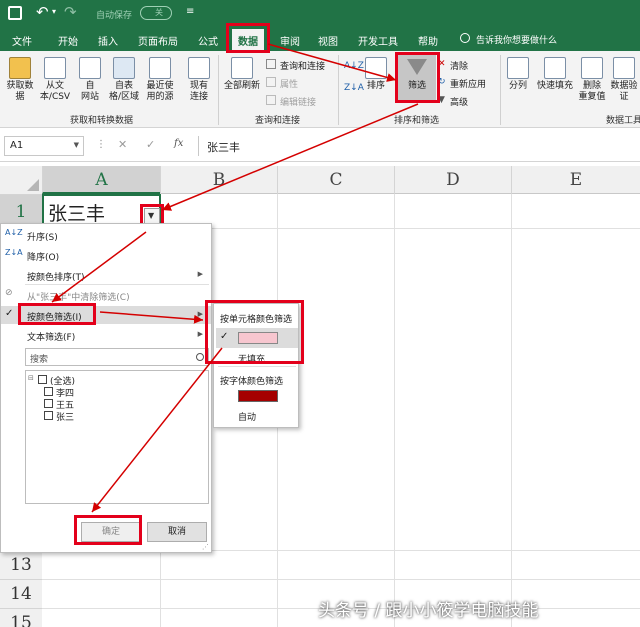  Describe the element at coordinates (332, 62) in the screenshot. I see `arrow-data-to-filter` at that location.